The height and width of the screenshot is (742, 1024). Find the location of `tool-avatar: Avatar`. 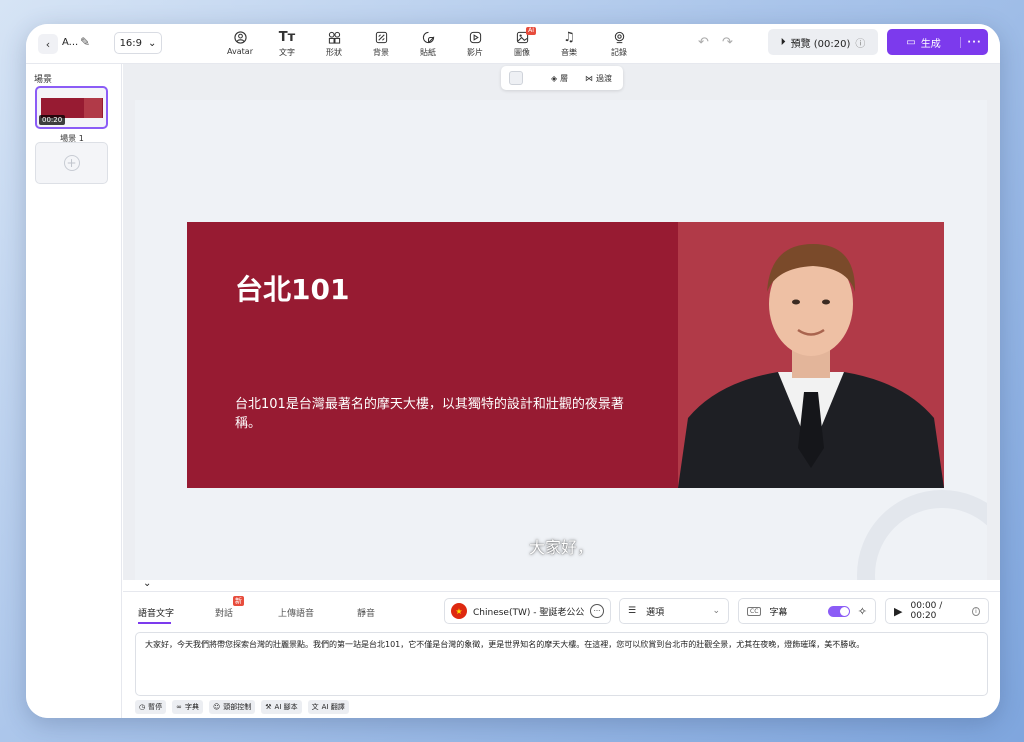

tool-avatar: Avatar is located at coordinates (240, 44).